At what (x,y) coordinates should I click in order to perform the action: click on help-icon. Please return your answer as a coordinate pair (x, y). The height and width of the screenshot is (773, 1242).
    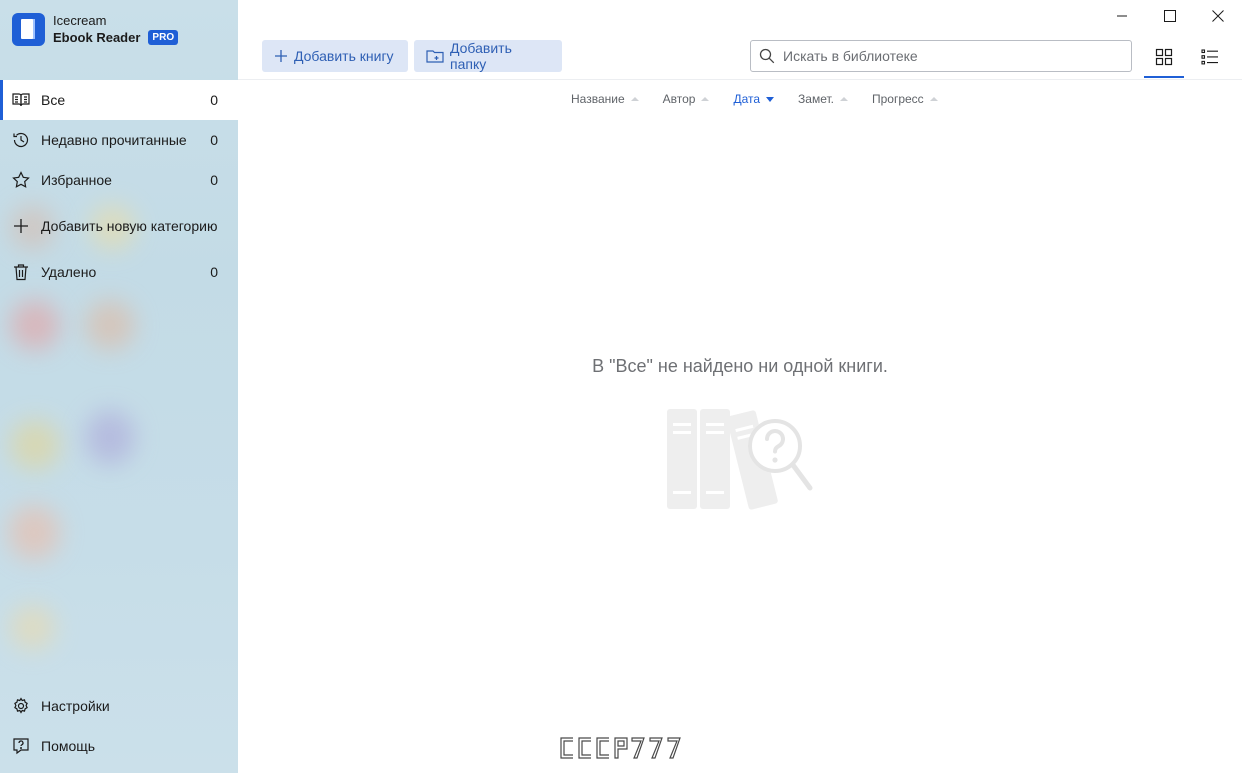
    Looking at the image, I should click on (21, 746).